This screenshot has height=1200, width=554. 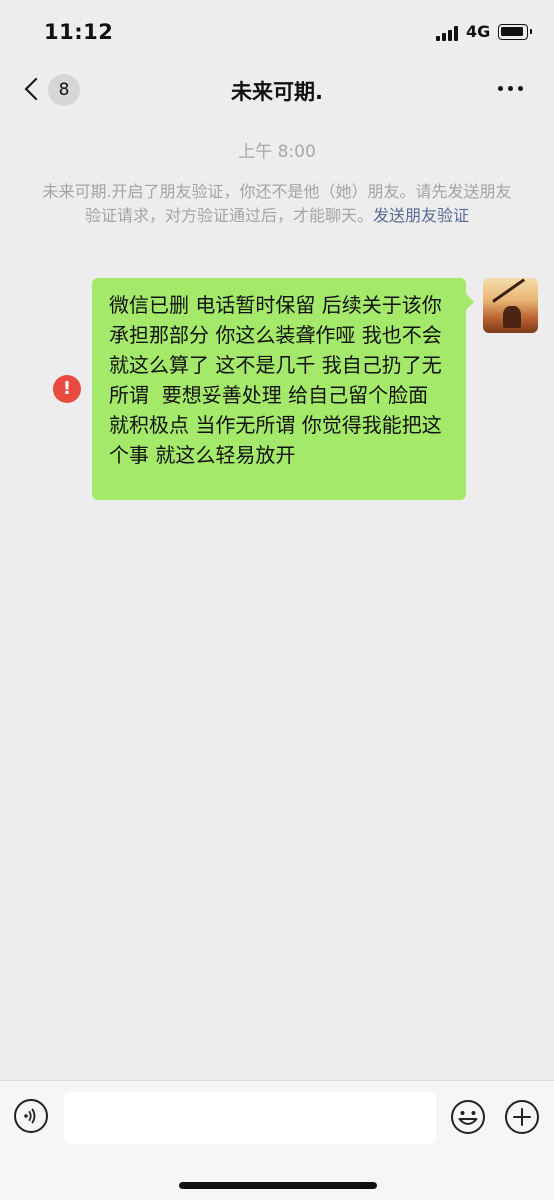 What do you see at coordinates (449, 33) in the screenshot?
I see `signal-icon` at bounding box center [449, 33].